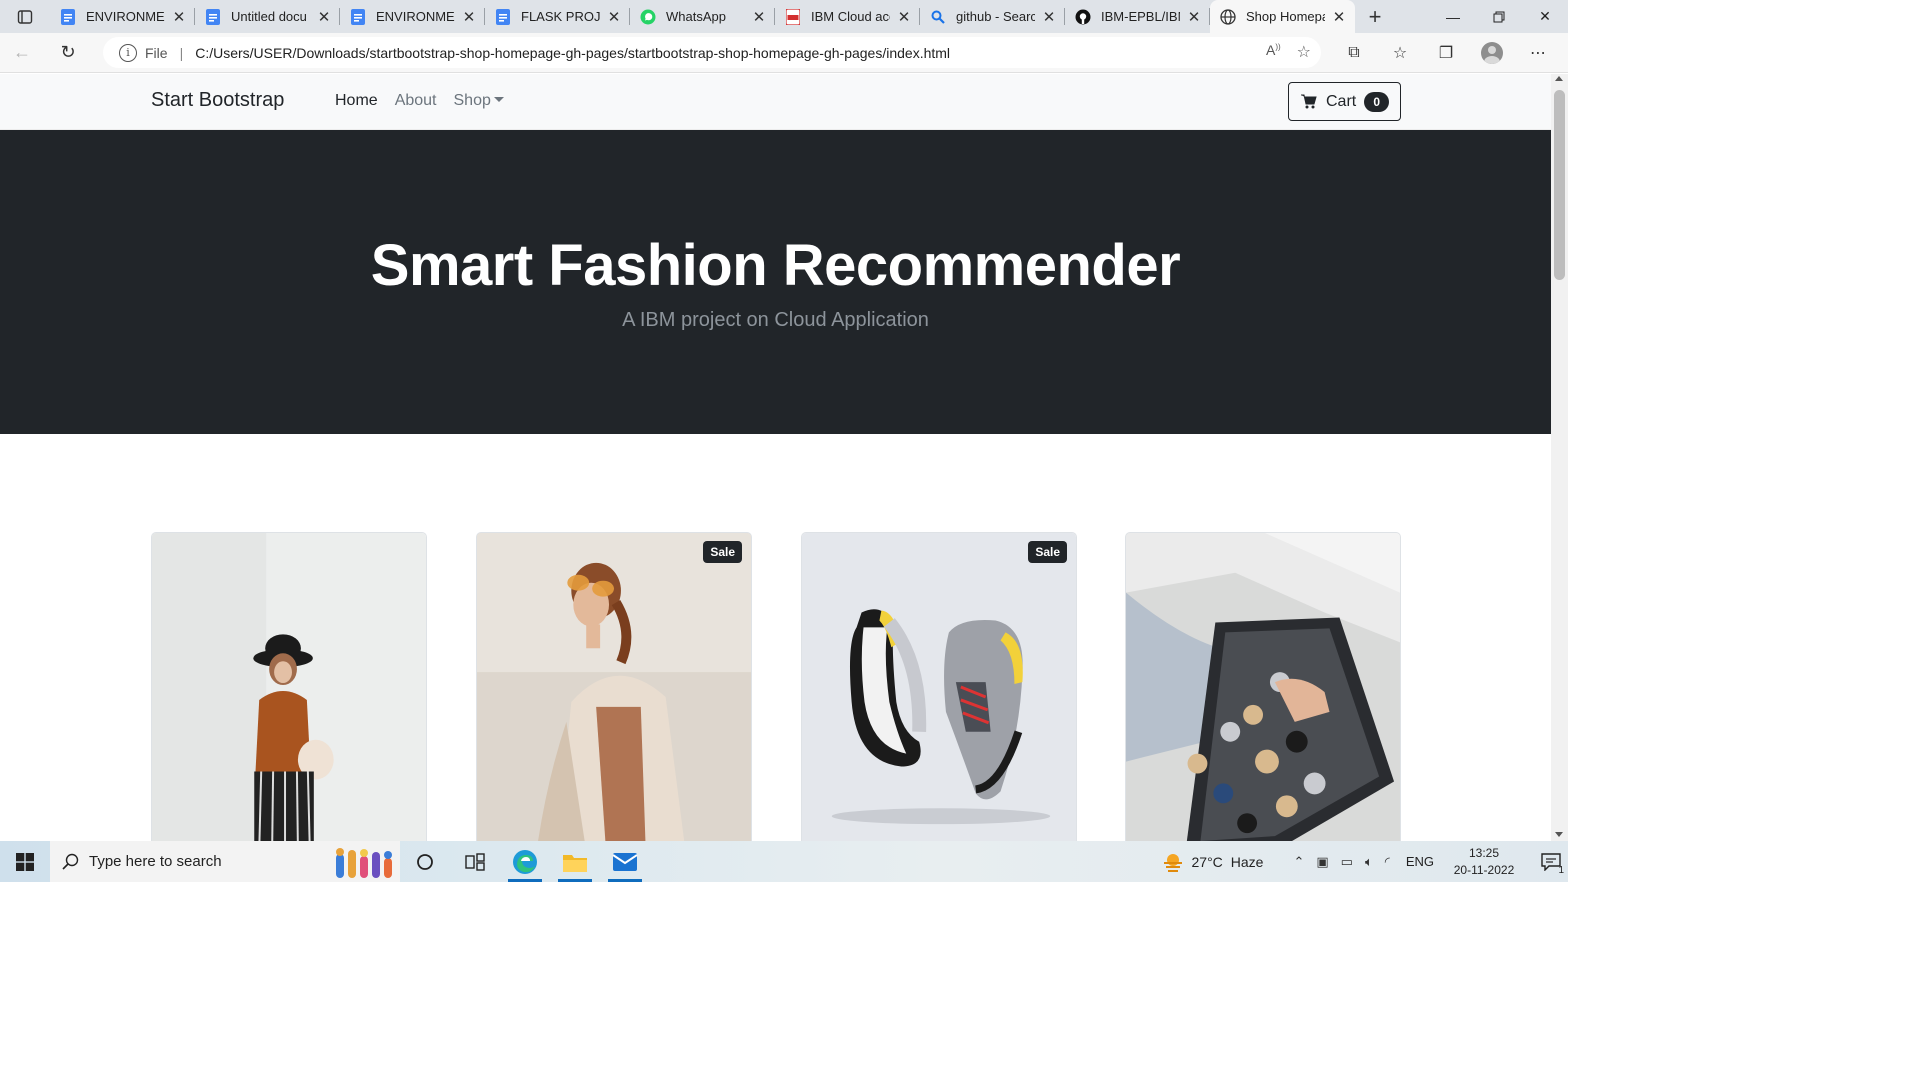  Describe the element at coordinates (1484, 852) in the screenshot. I see `clock-time: 13:25` at that location.